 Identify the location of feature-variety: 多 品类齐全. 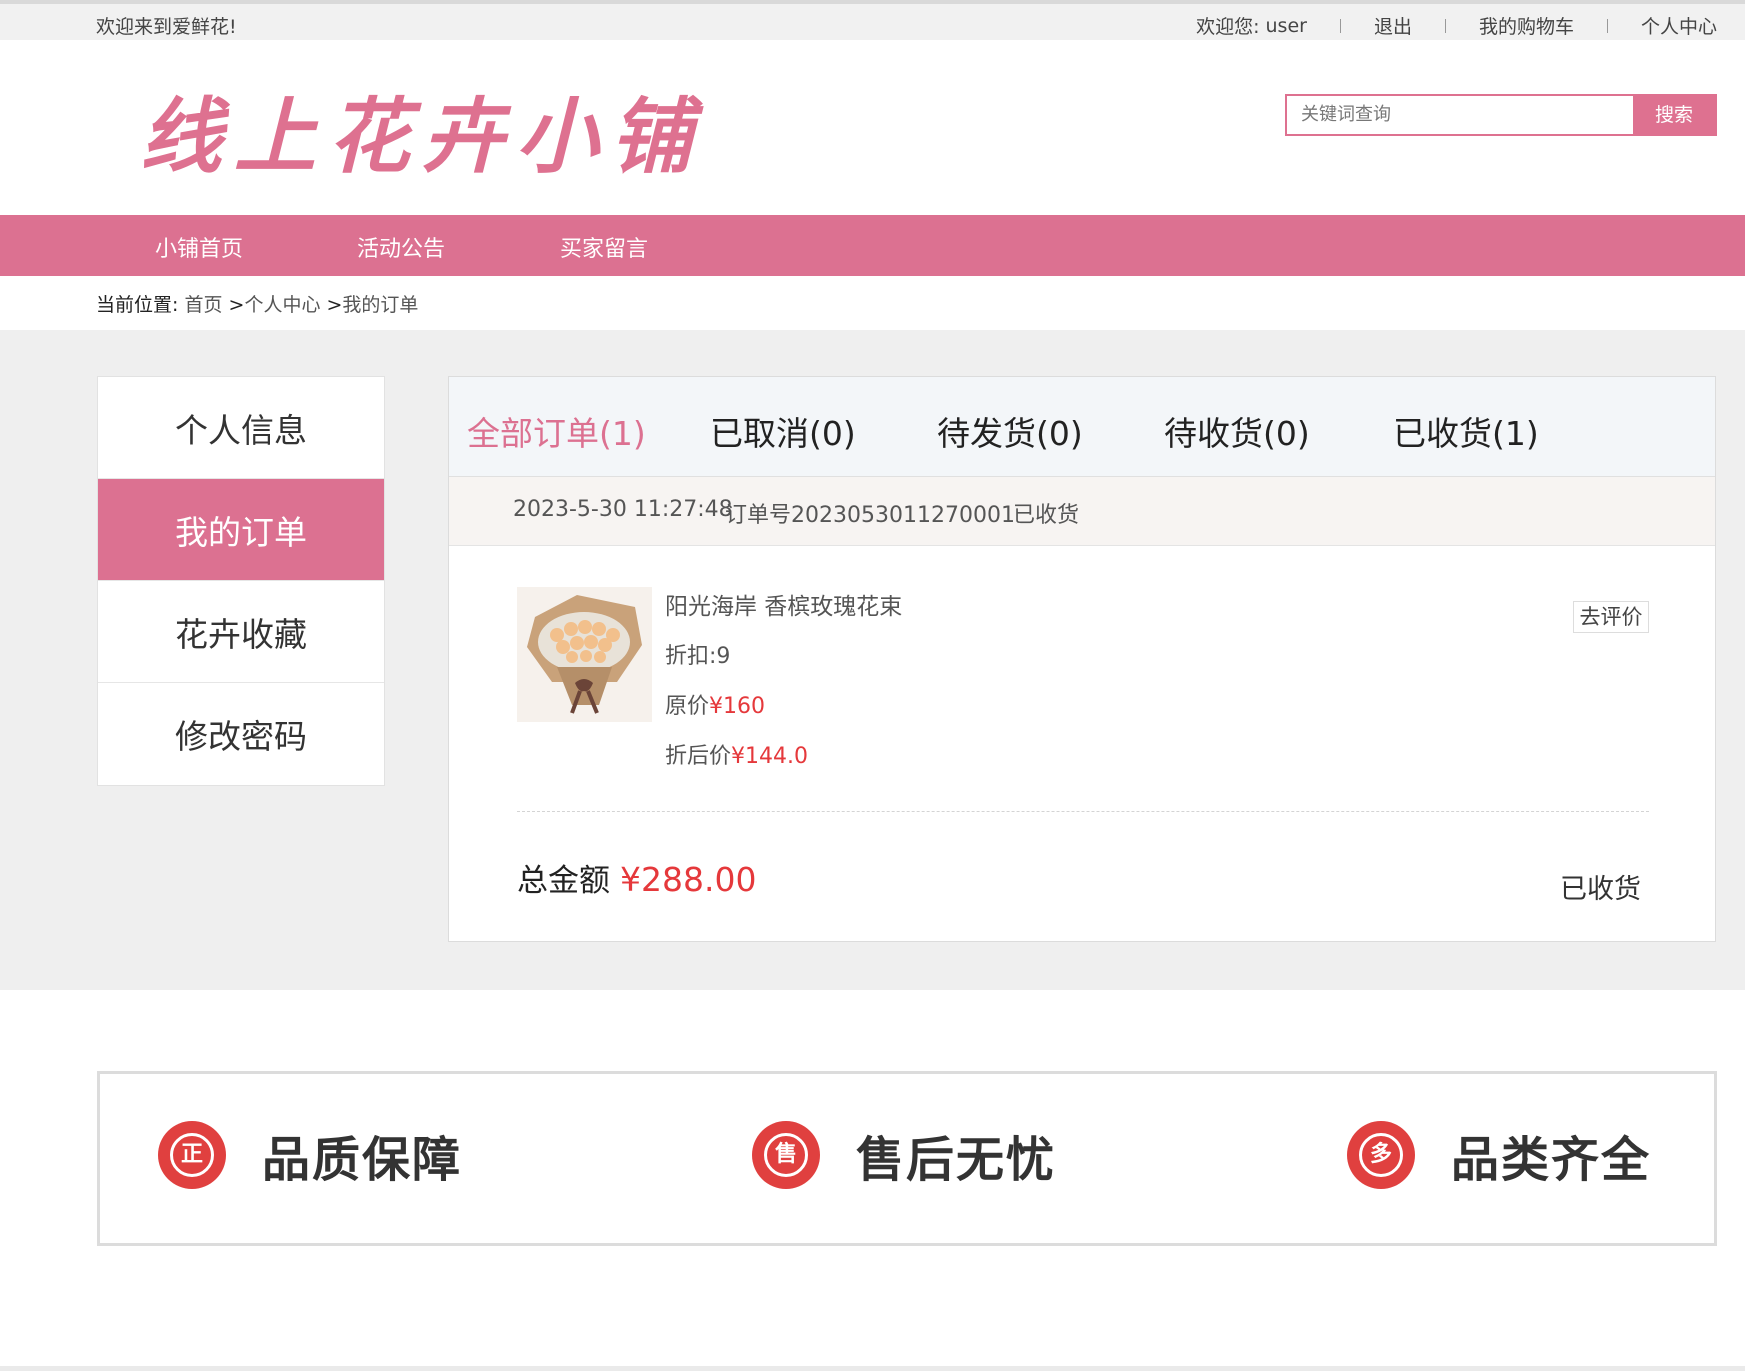
(1499, 1155).